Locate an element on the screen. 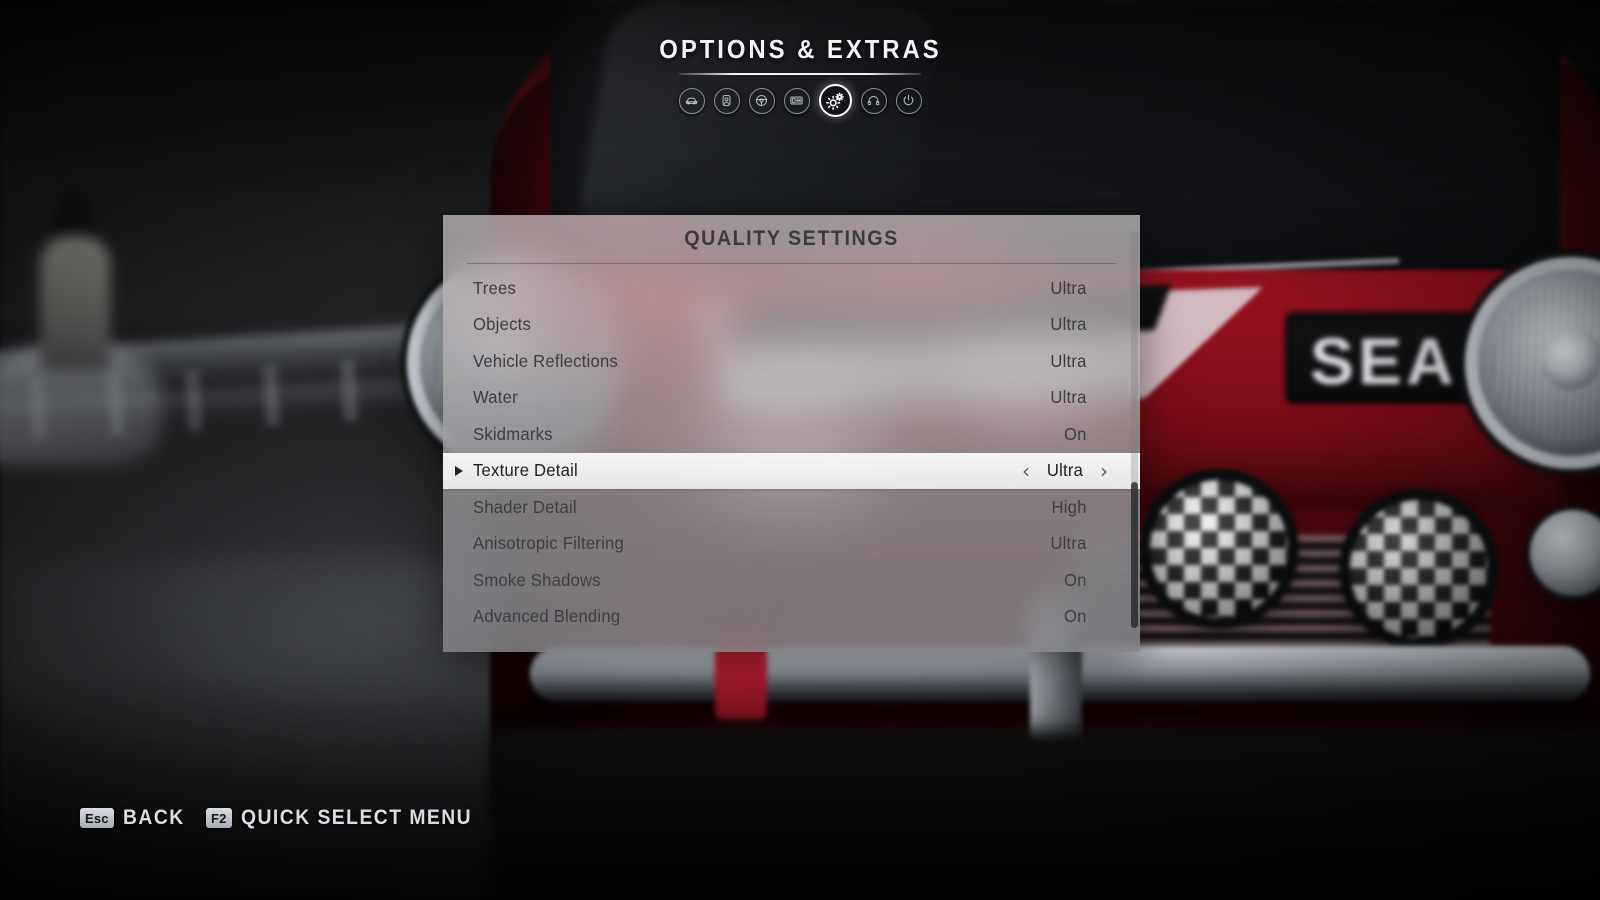 The width and height of the screenshot is (1600, 900). setting-row: Shader Detail ‹High› is located at coordinates (791, 507).